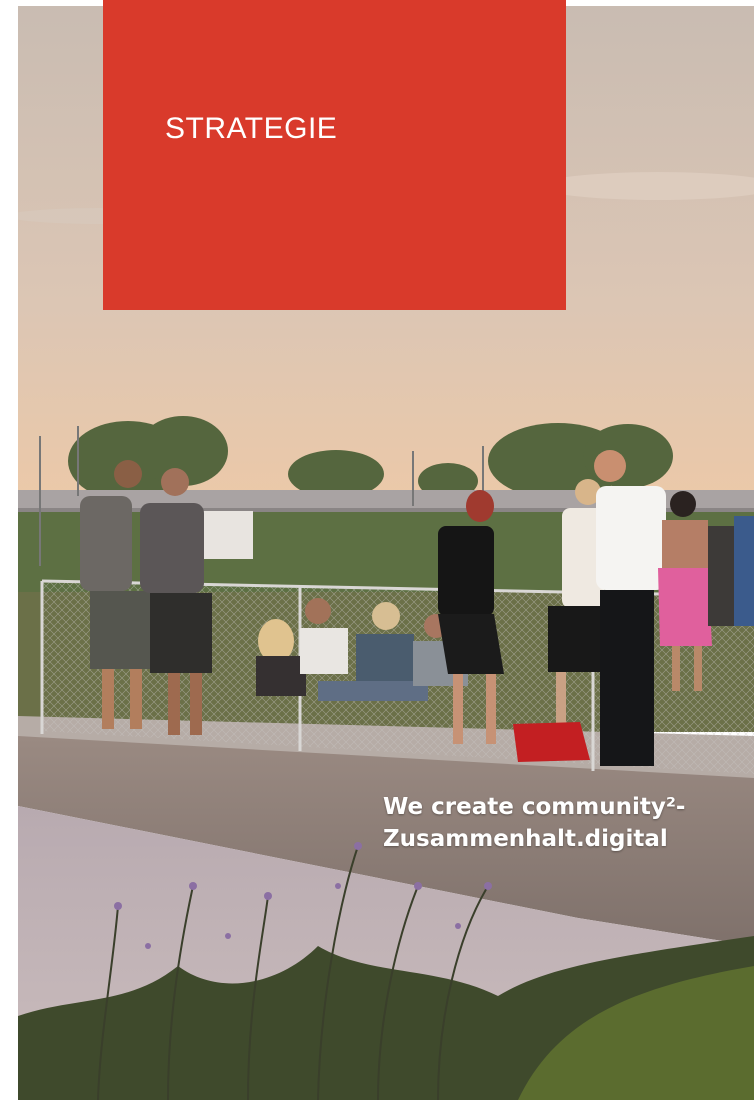  Describe the element at coordinates (551, 742) in the screenshot. I see `red-bag` at that location.